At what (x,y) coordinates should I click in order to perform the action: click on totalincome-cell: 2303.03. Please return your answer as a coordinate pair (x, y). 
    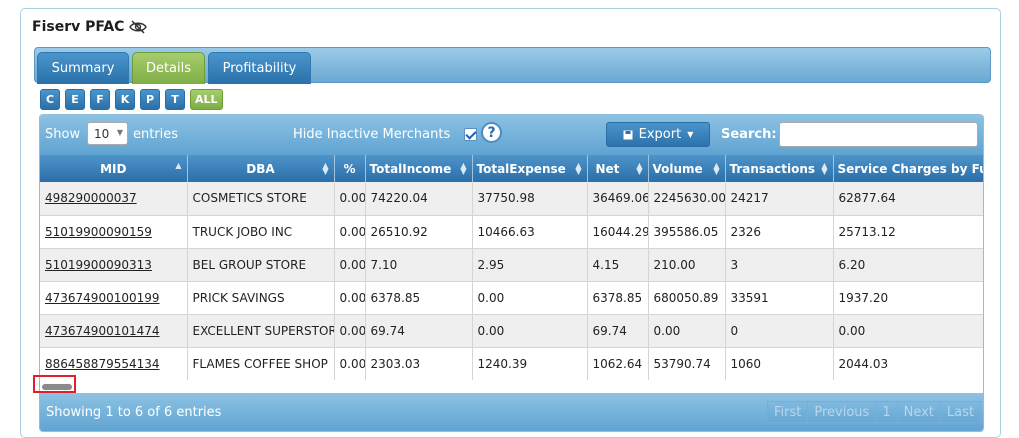
    Looking at the image, I should click on (419, 364).